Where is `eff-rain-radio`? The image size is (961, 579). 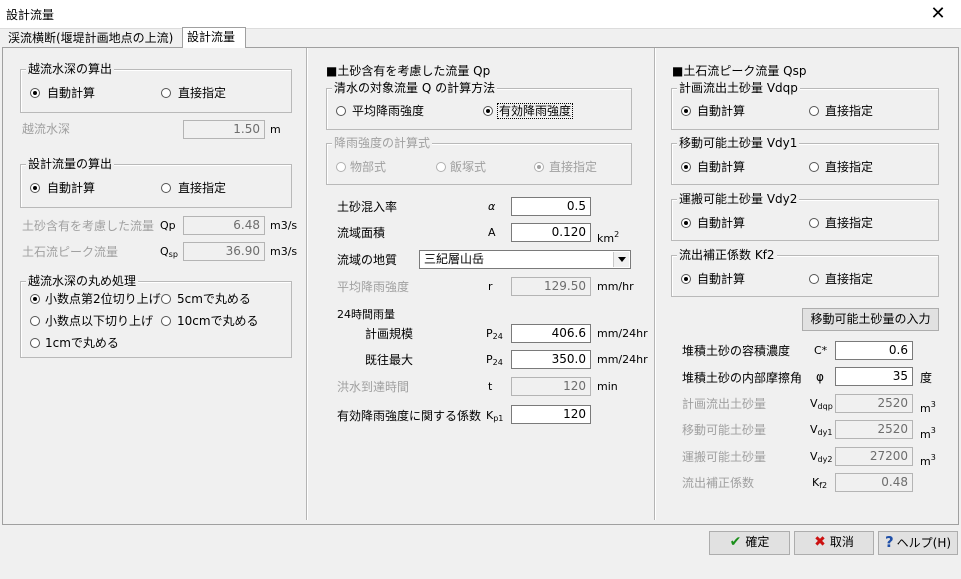
eff-rain-radio is located at coordinates (488, 111).